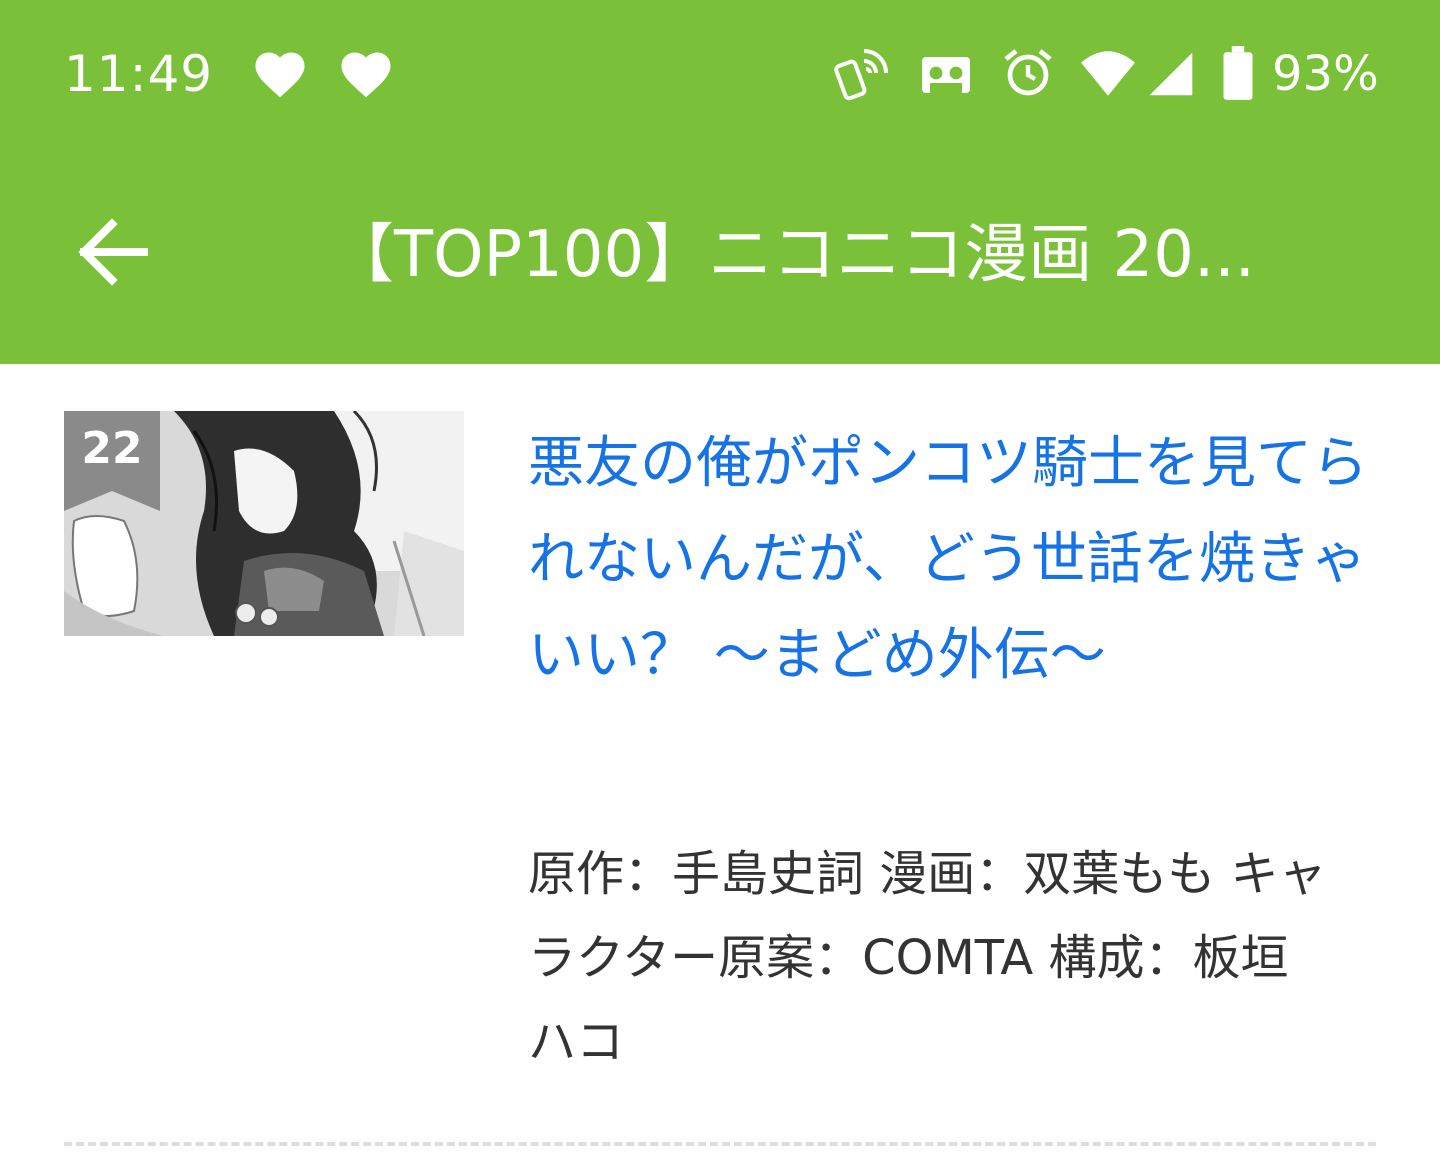 The height and width of the screenshot is (1164, 1440). I want to click on back-button, so click(115, 252).